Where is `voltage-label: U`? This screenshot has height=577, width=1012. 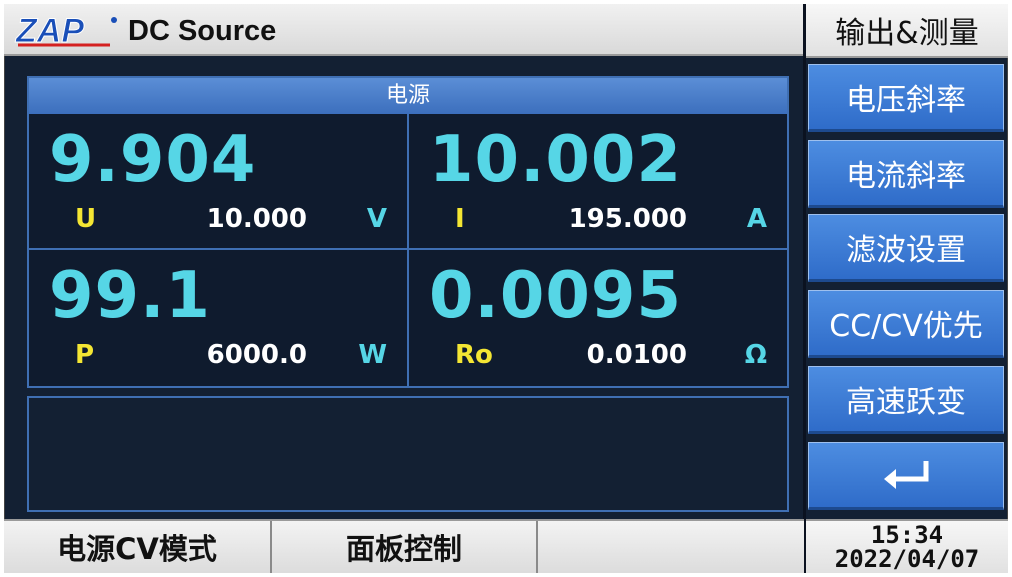 voltage-label: U is located at coordinates (86, 219).